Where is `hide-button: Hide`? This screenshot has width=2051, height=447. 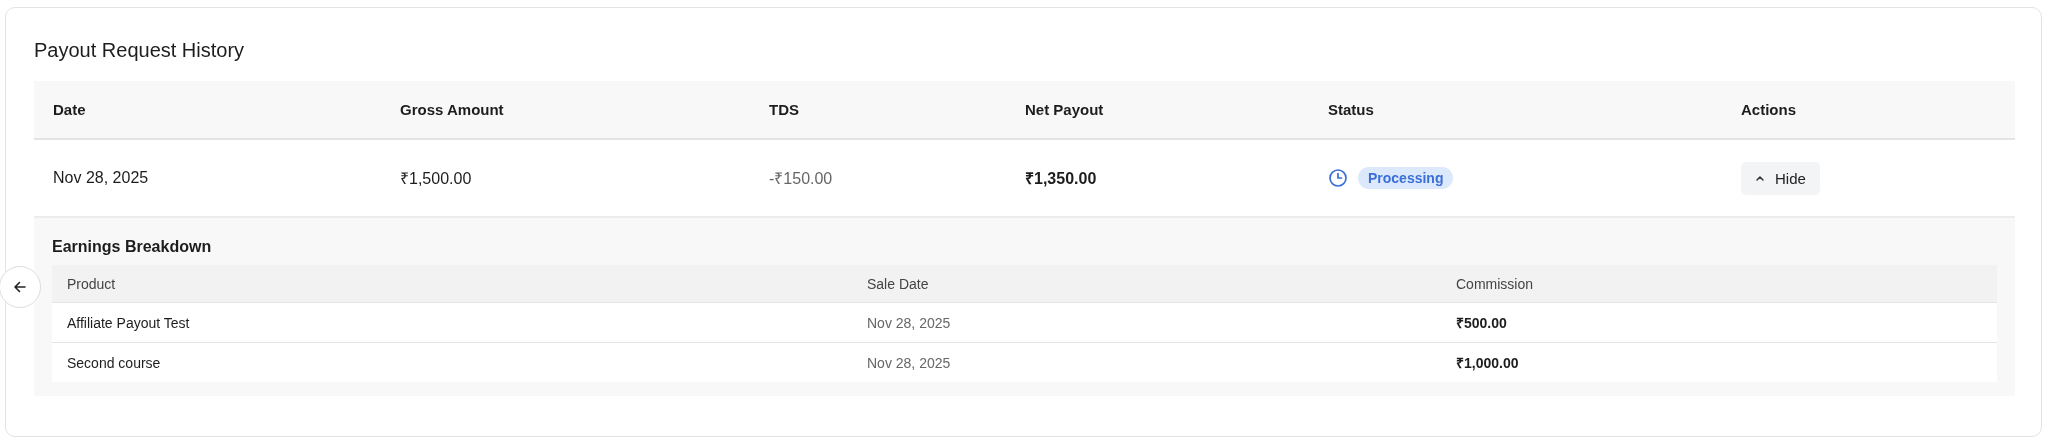
hide-button: Hide is located at coordinates (1780, 178).